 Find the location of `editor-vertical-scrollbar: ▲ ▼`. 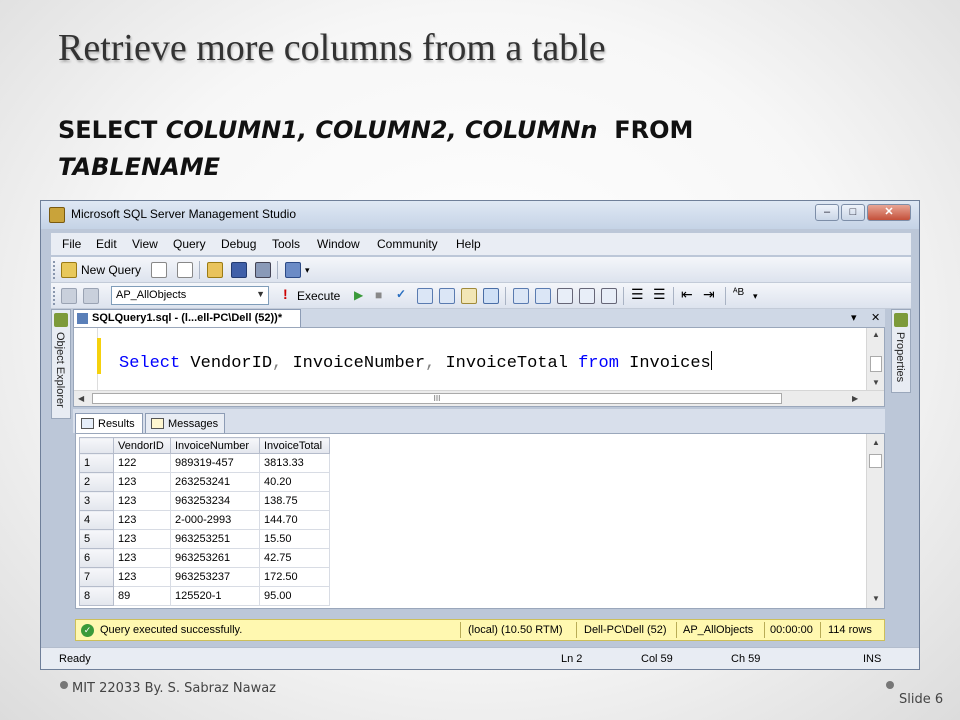

editor-vertical-scrollbar: ▲ ▼ is located at coordinates (875, 359).